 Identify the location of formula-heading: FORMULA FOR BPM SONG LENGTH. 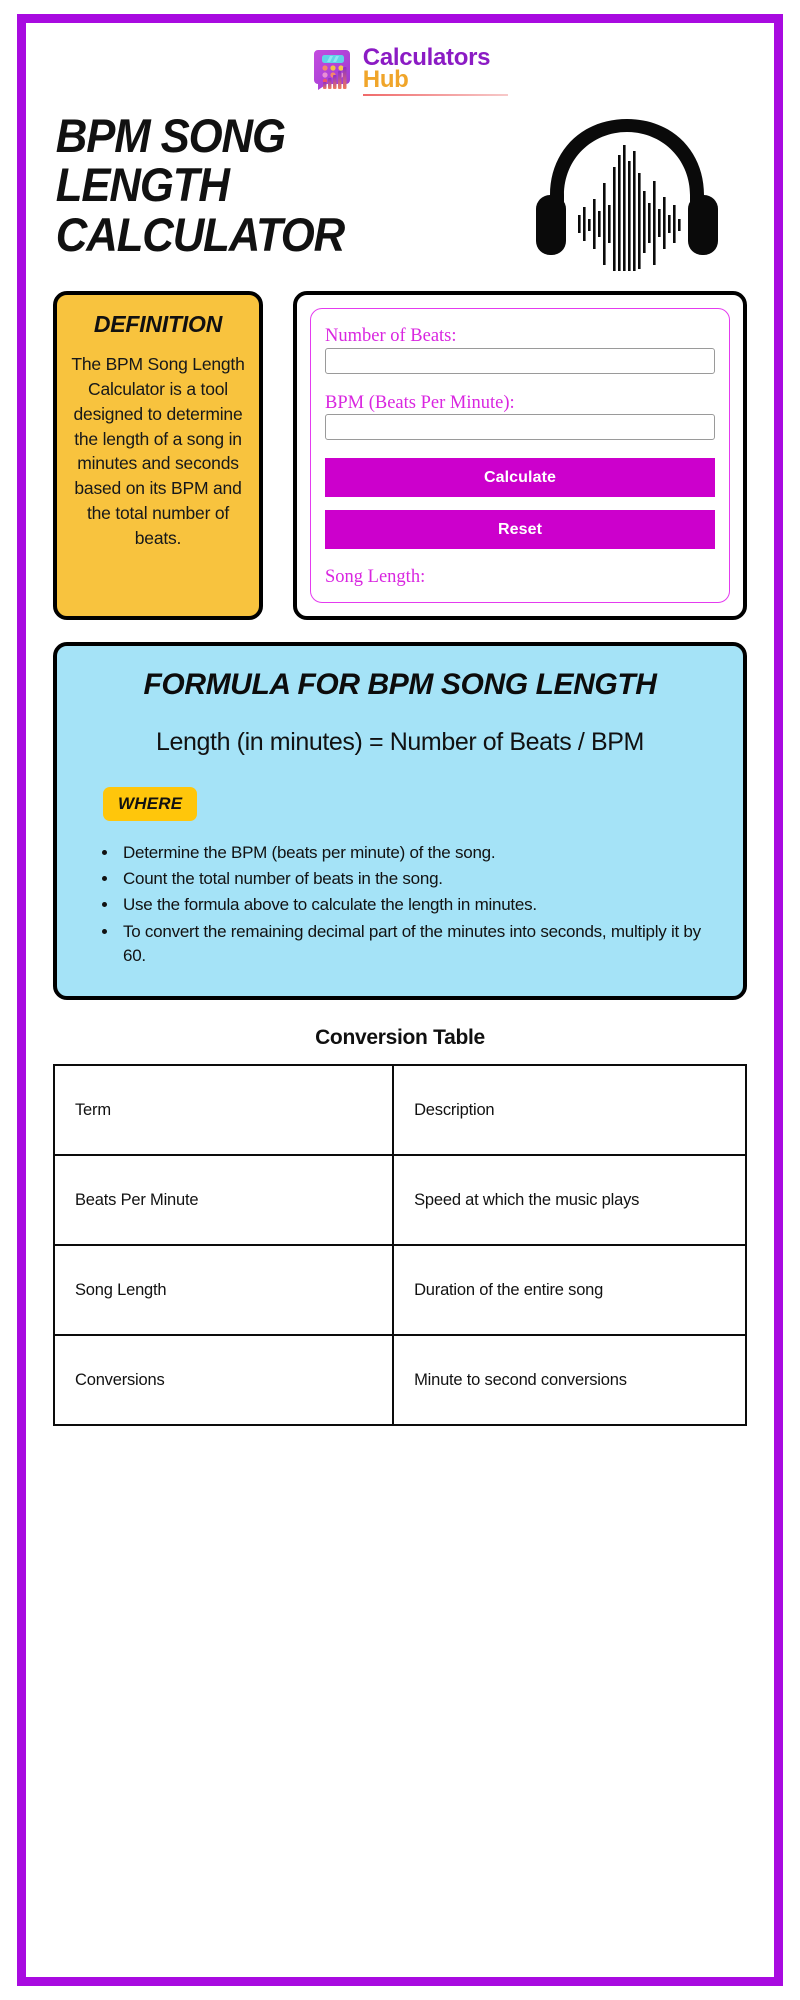
(400, 685).